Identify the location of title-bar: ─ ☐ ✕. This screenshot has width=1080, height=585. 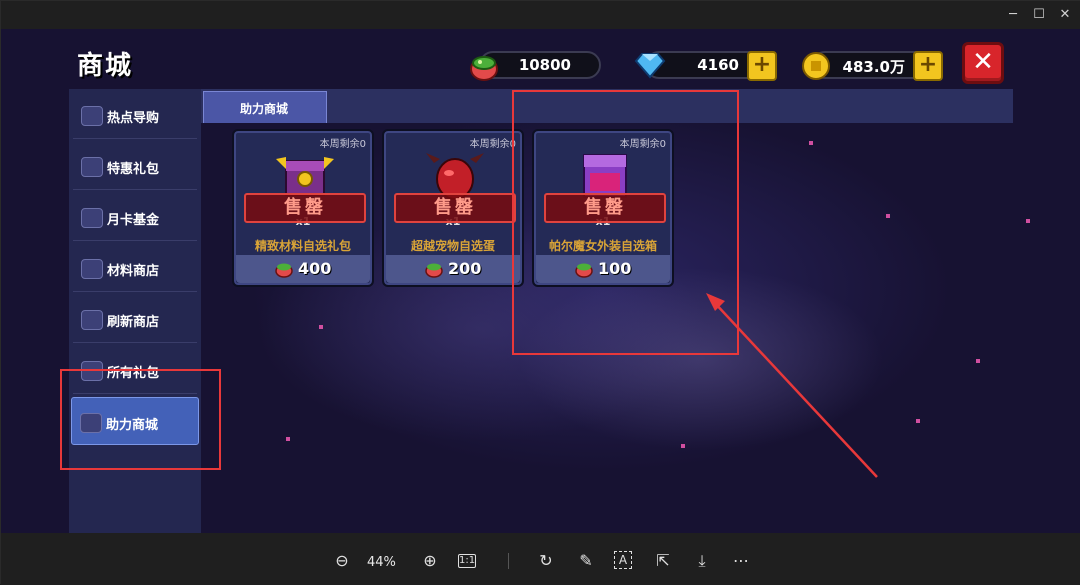
(540, 15).